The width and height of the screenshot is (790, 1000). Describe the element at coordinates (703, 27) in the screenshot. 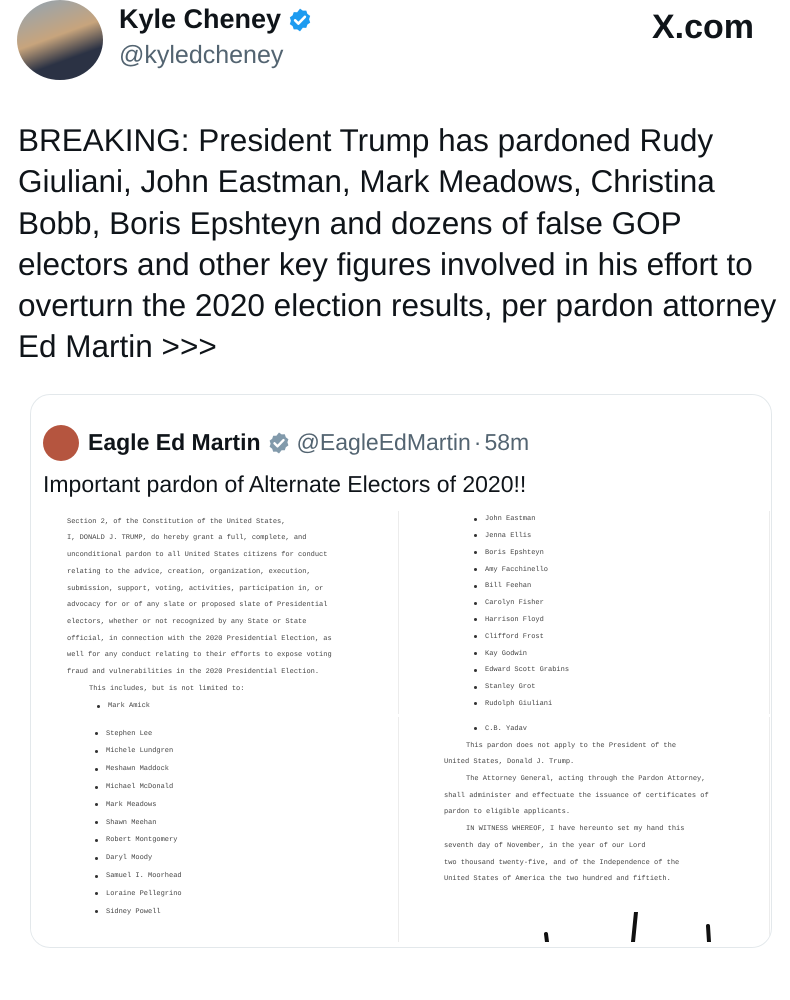

I see `site-label: X.com` at that location.